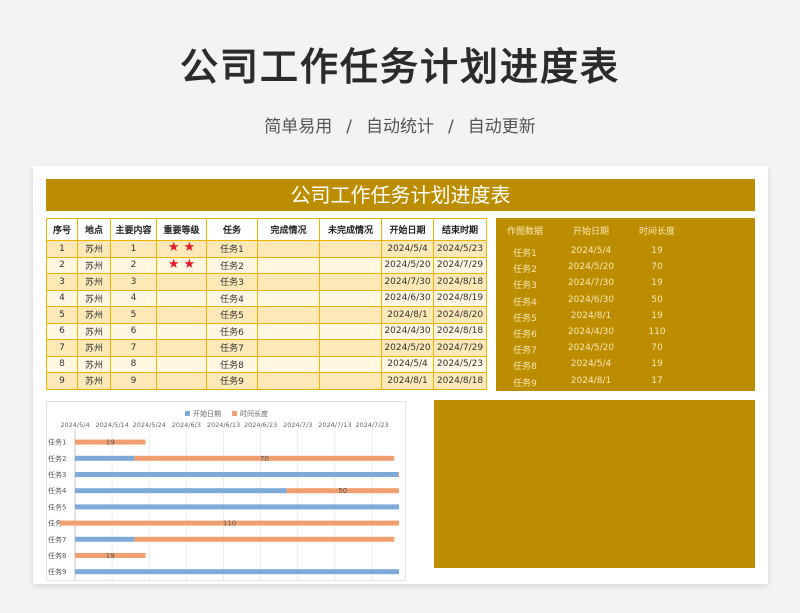 The image size is (800, 613). What do you see at coordinates (232, 315) in the screenshot?
I see `table-cell: 任务5` at bounding box center [232, 315].